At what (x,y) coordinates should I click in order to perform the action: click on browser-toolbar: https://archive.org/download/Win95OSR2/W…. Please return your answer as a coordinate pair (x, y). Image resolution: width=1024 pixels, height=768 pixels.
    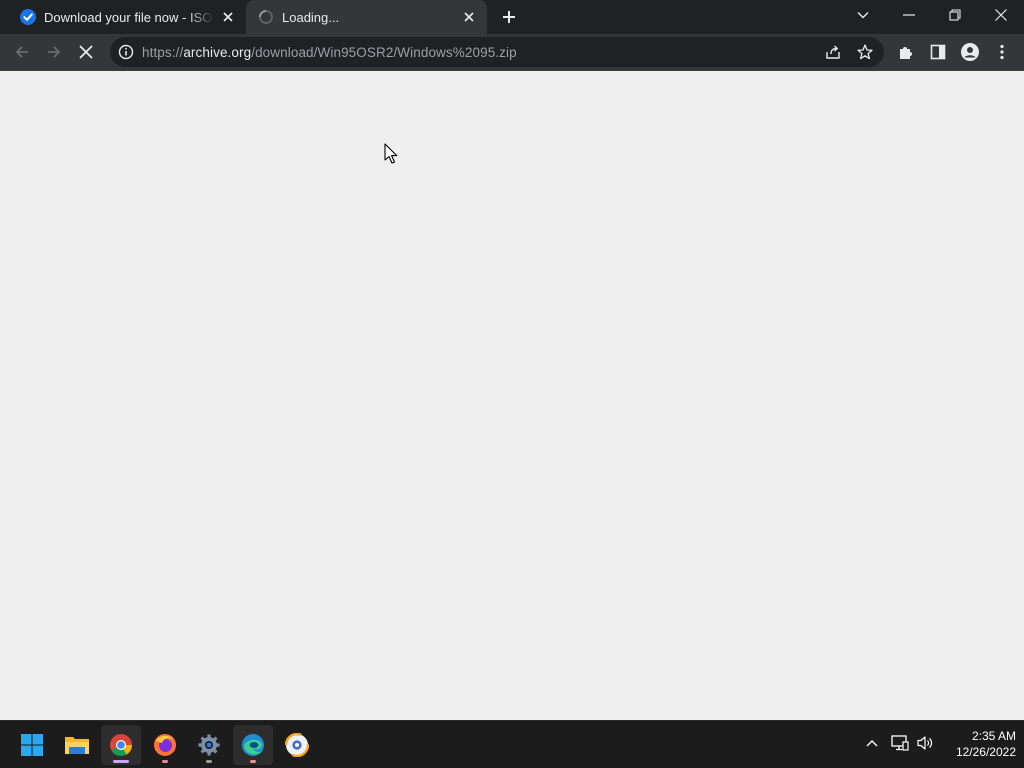
    Looking at the image, I should click on (512, 52).